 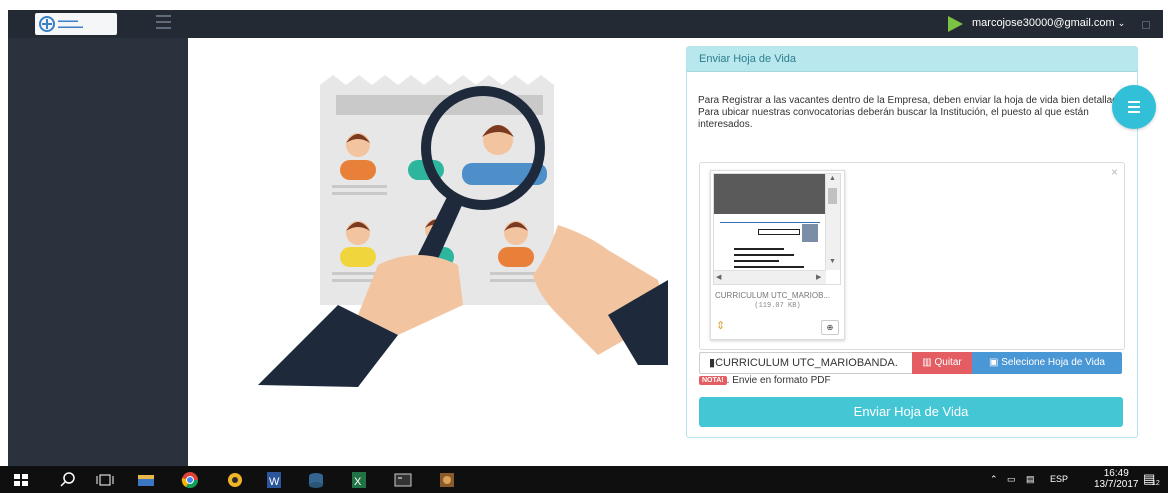 What do you see at coordinates (994, 479) in the screenshot?
I see `chevron-up-icon: ⌃` at bounding box center [994, 479].